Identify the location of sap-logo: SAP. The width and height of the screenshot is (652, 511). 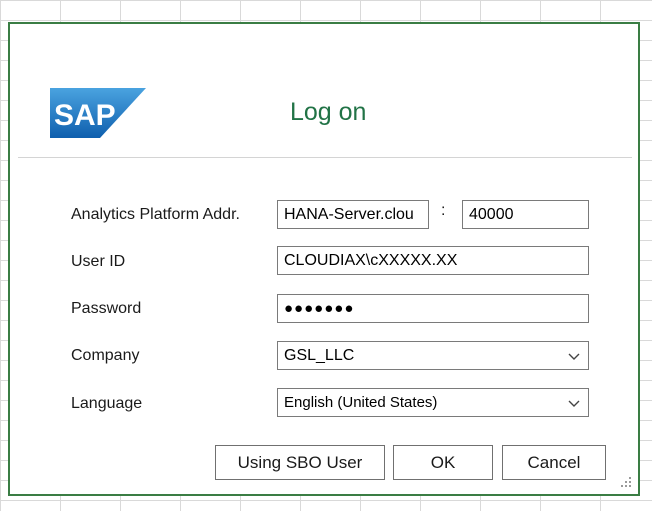
(98, 113).